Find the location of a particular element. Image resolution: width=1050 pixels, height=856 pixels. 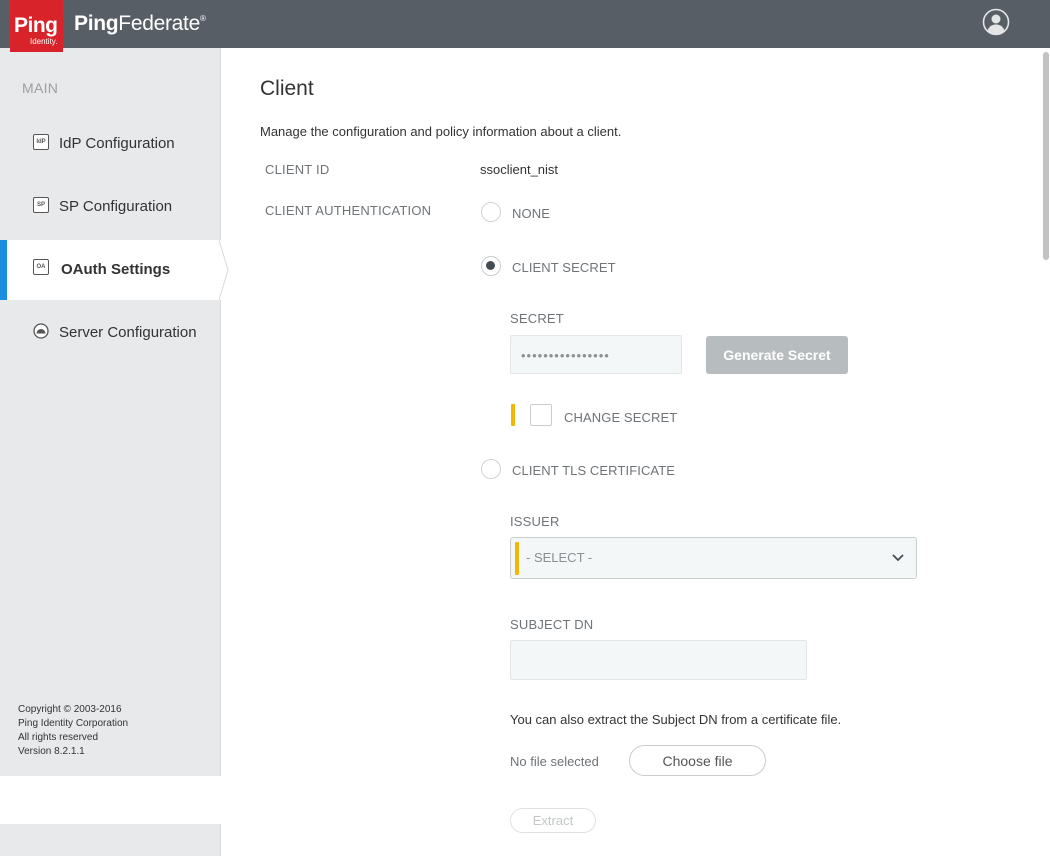

sidebar-item-idp-configuration: IdP IdP Configuration is located at coordinates (110, 144).